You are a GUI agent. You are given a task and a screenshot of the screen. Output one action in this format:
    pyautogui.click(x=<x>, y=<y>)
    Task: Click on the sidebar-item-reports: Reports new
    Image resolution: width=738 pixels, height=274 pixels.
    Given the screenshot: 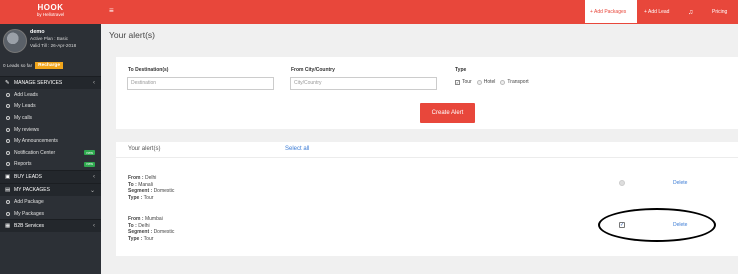 What is the action you would take?
    pyautogui.click(x=50, y=165)
    